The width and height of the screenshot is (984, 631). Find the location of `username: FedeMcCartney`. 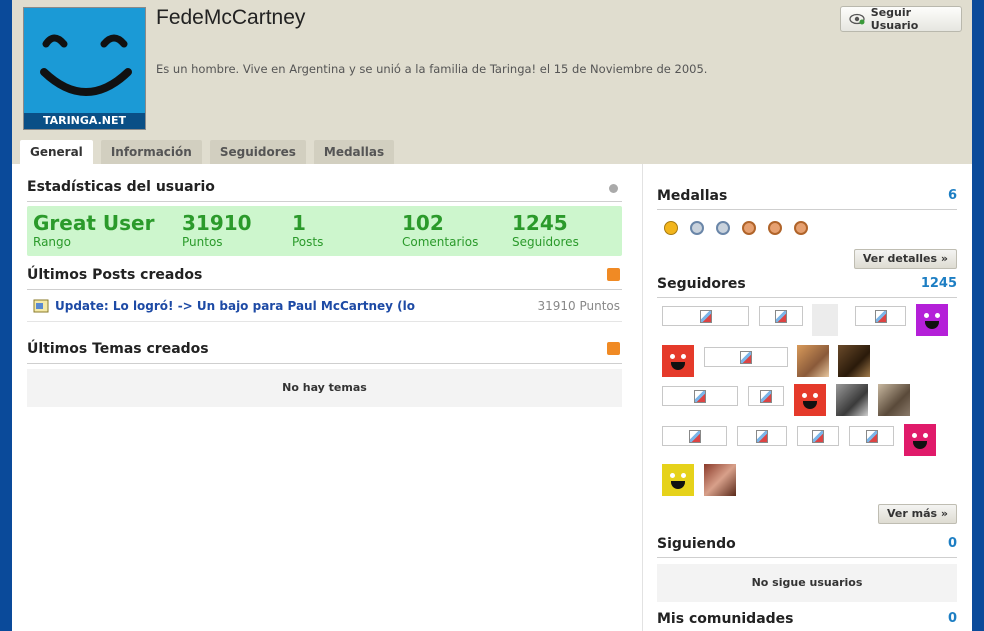

username: FedeMcCartney is located at coordinates (231, 17).